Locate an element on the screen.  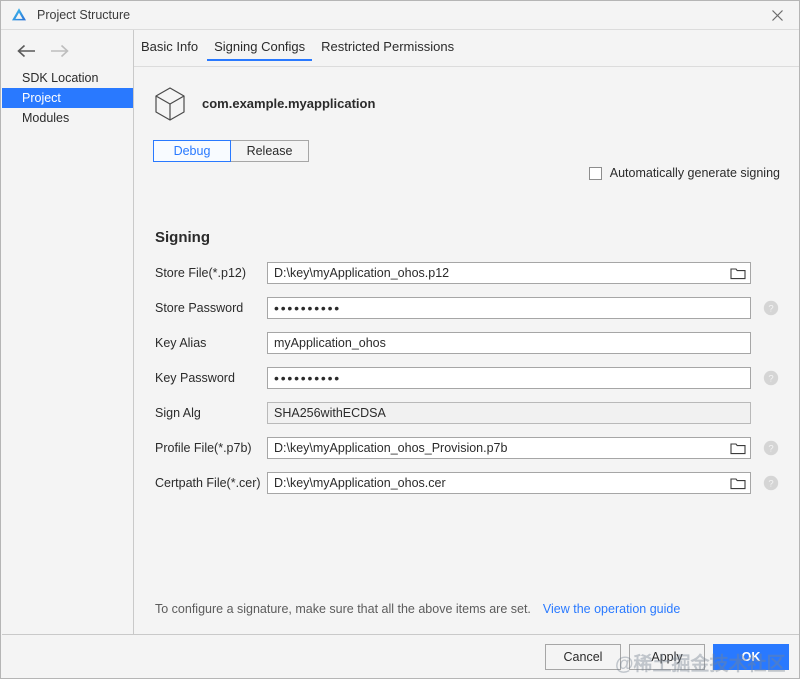
value-store-password: •••••••••• is located at coordinates (308, 308).